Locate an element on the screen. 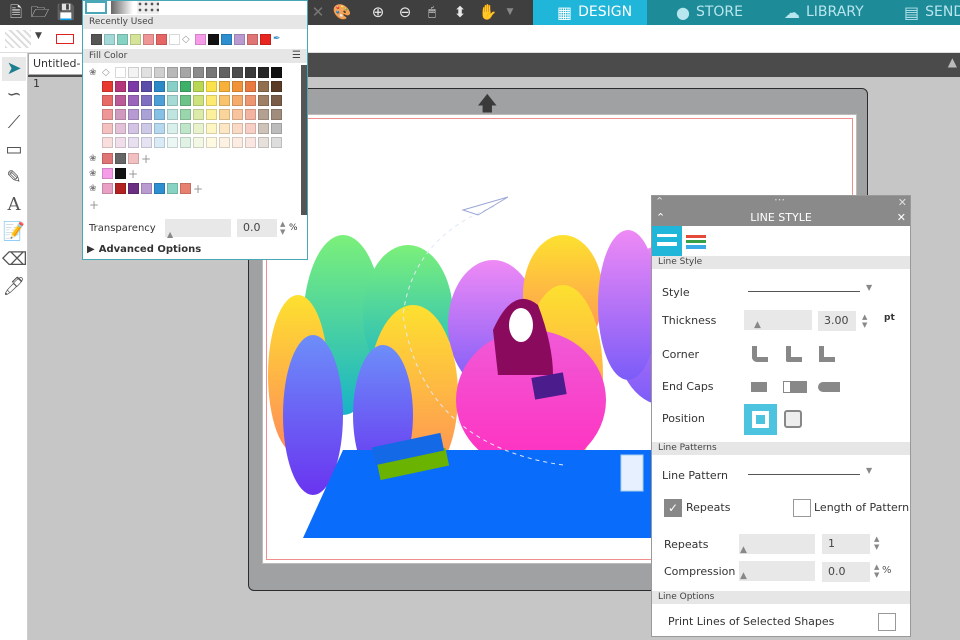  double-chevron-up-icon: ⌃ is located at coordinates (659, 201).